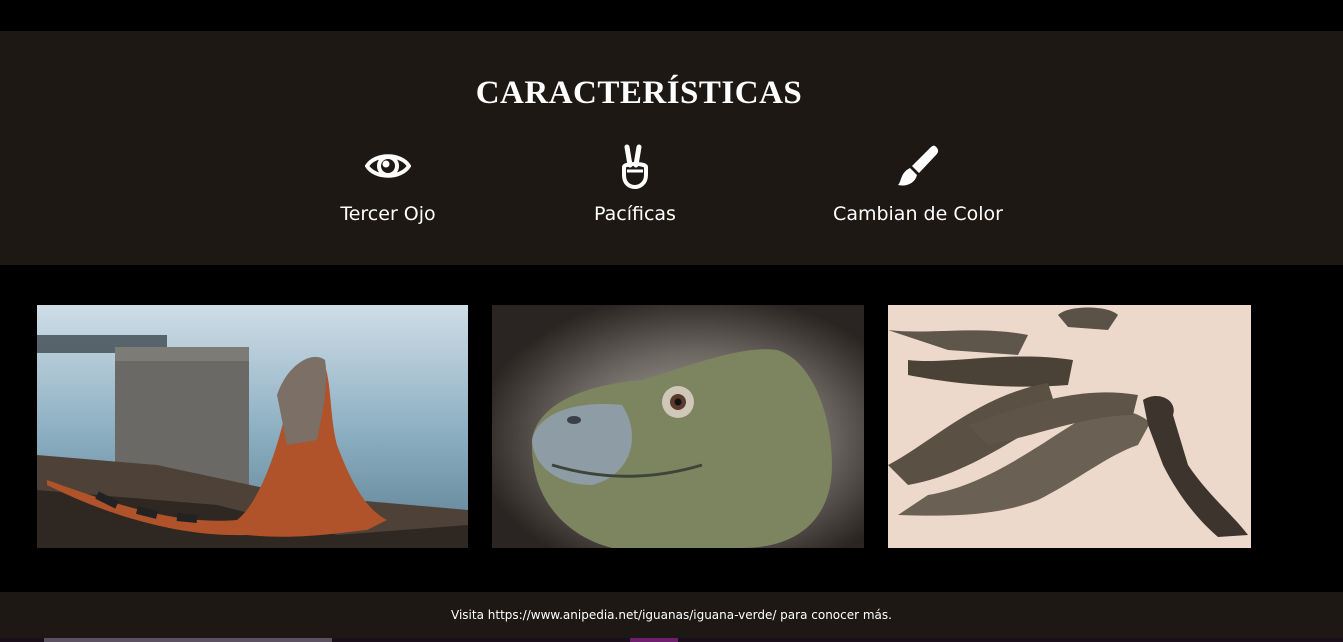 Image resolution: width=1343 pixels, height=642 pixels. What do you see at coordinates (671, 15) in the screenshot?
I see `top-bar` at bounding box center [671, 15].